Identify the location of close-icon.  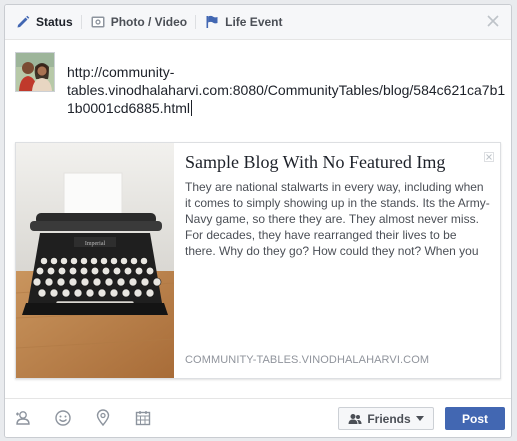
(493, 21).